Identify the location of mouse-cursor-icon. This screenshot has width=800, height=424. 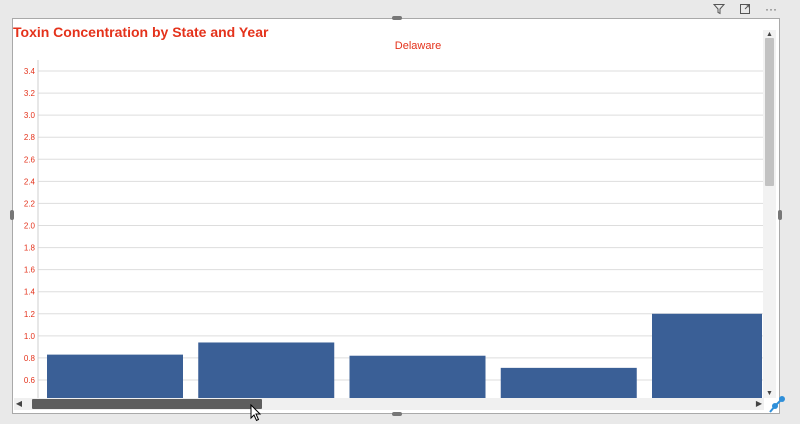
(256, 413).